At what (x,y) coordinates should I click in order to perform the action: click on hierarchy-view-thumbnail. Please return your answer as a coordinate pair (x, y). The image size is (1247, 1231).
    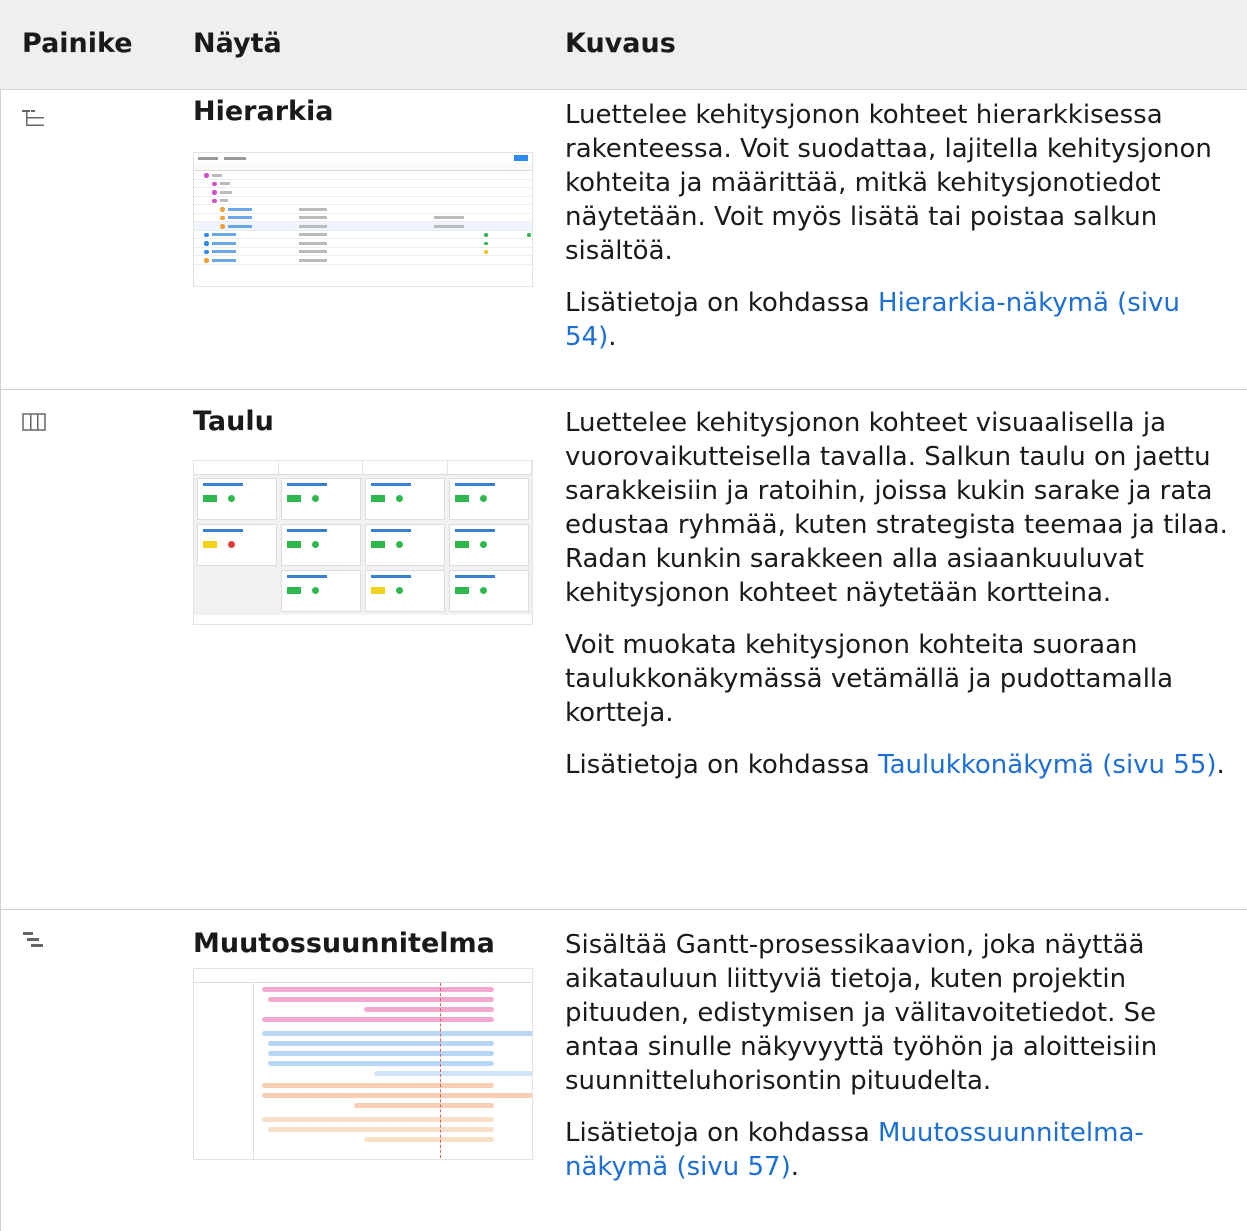
    Looking at the image, I should click on (363, 219).